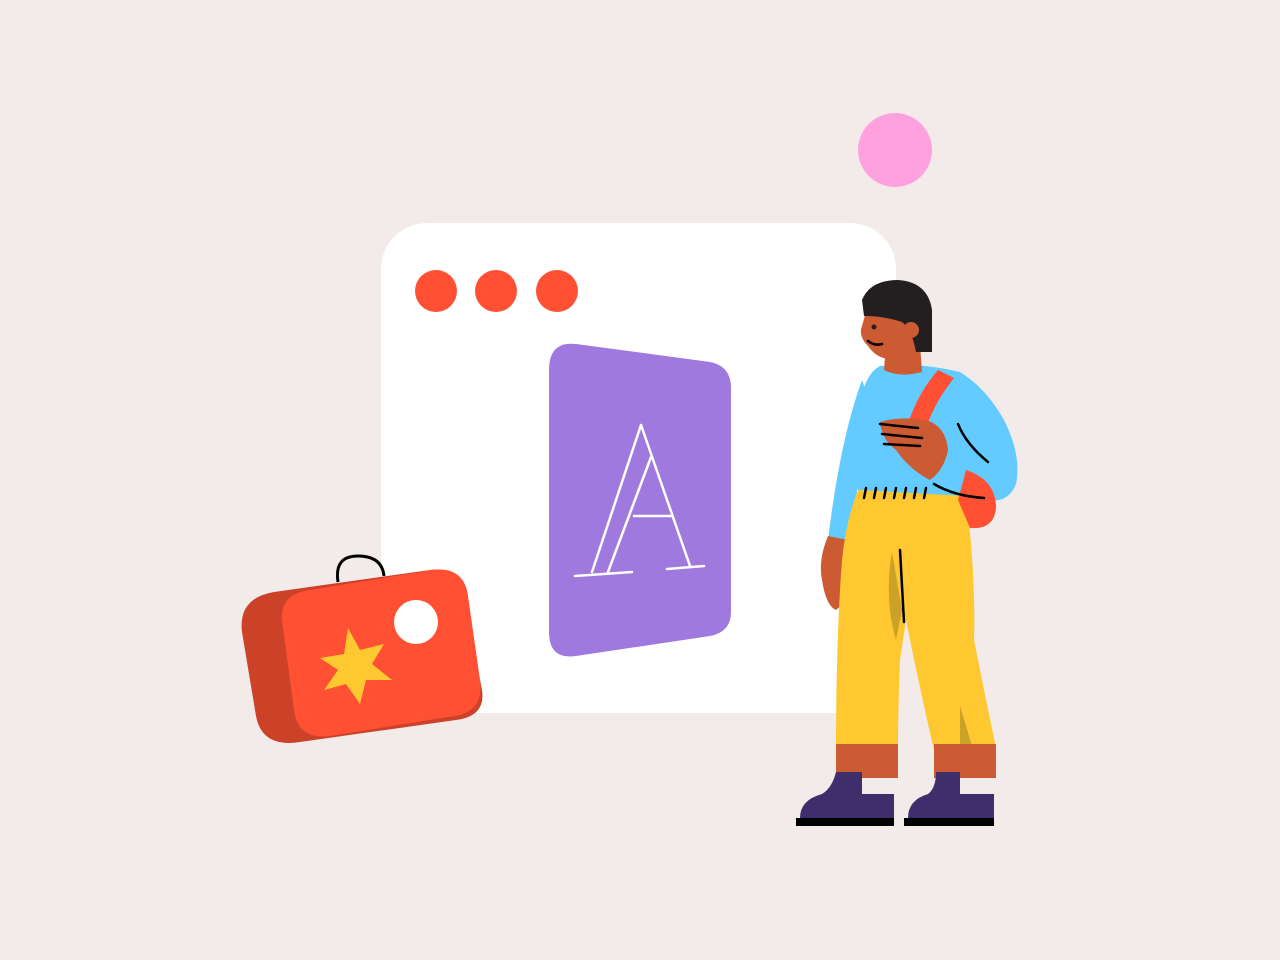  I want to click on person-right-sole, so click(949, 822).